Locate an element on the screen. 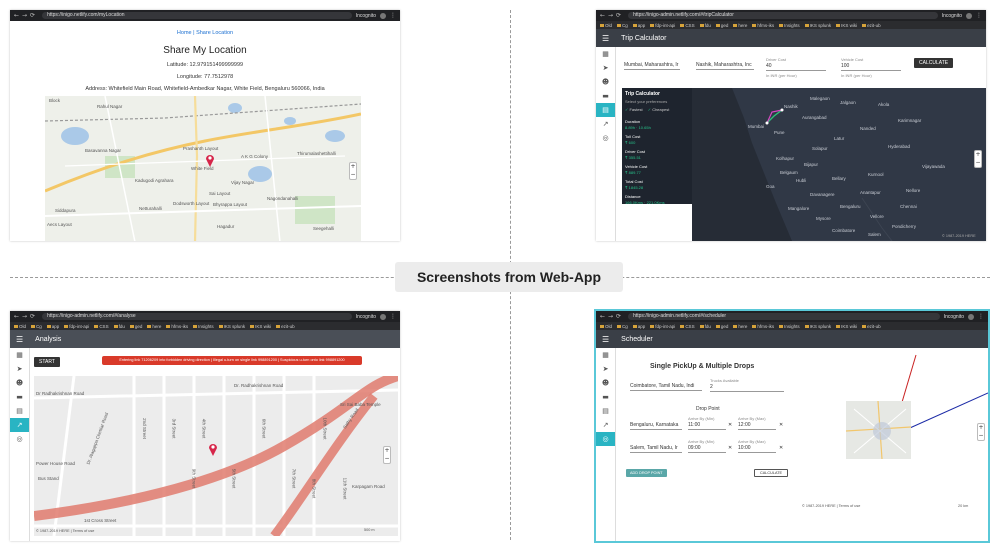 The height and width of the screenshot is (551, 1000). vehicle-cost-input: 100 is located at coordinates (871, 67).